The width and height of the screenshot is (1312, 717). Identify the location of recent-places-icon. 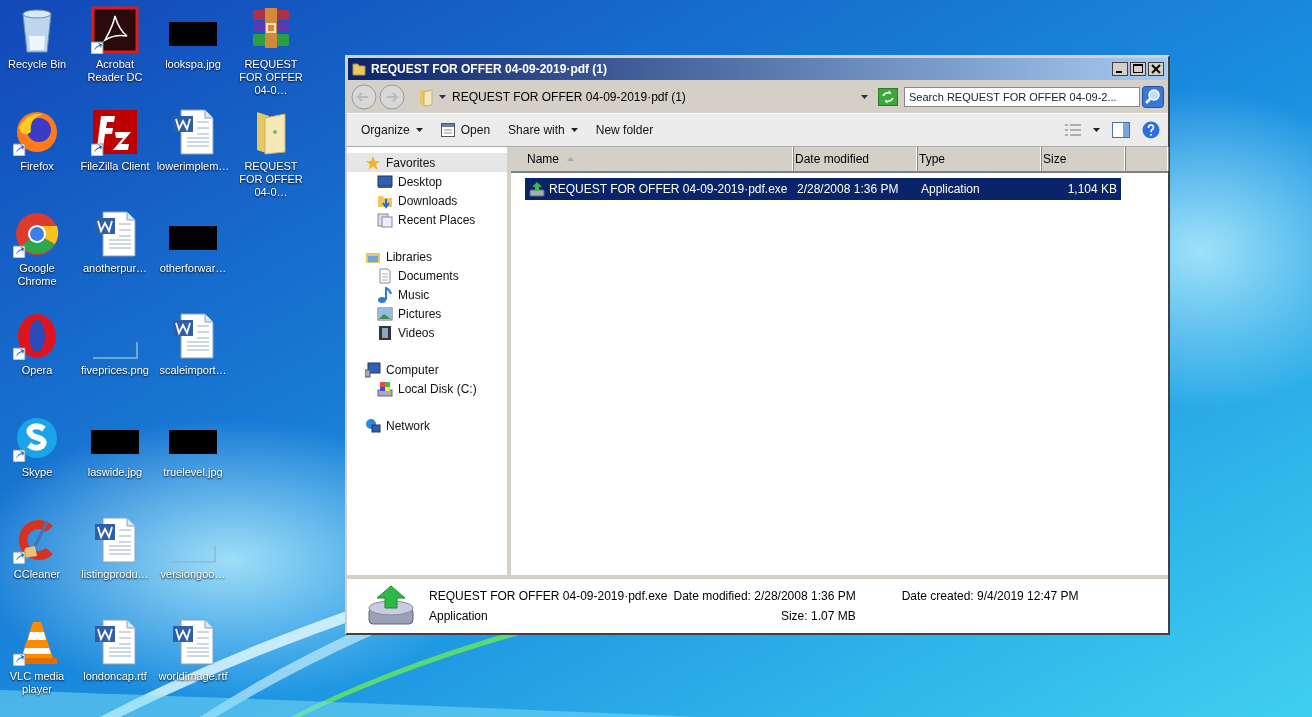
(385, 219).